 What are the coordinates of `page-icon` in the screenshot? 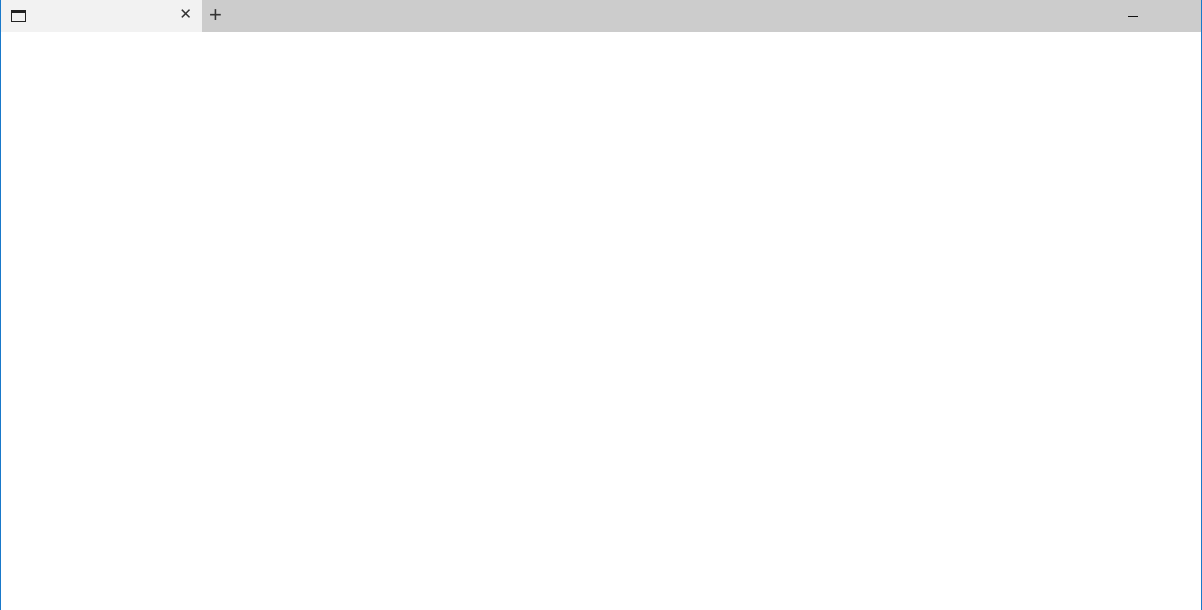 It's located at (18, 16).